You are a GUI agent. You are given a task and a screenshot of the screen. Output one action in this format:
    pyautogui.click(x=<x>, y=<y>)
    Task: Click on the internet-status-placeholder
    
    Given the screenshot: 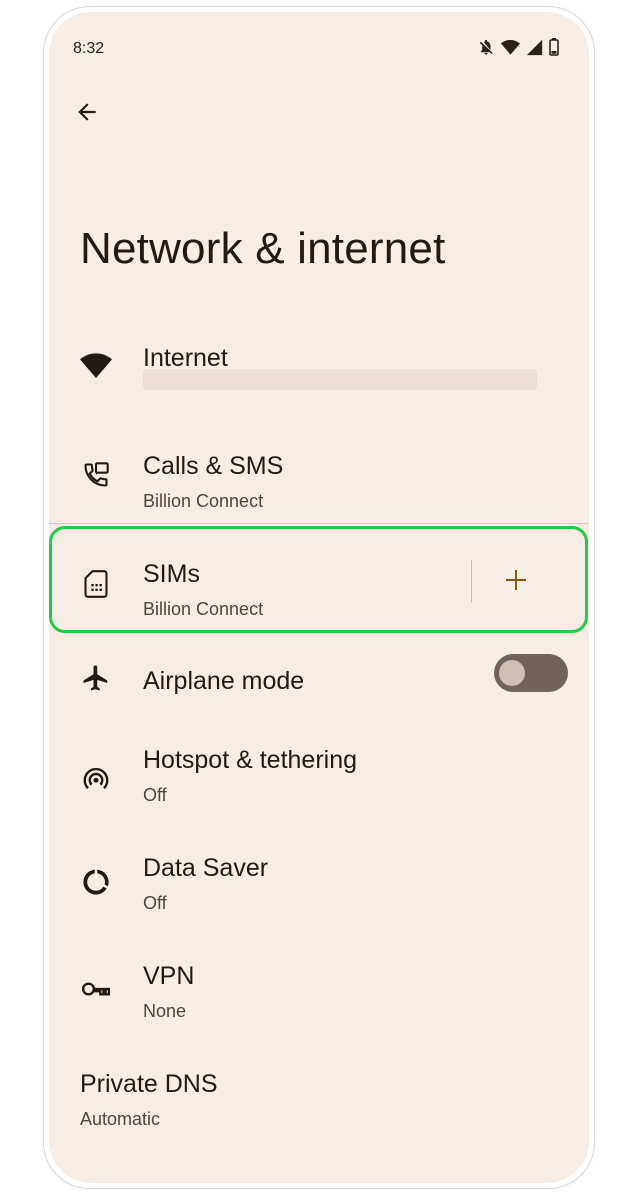 What is the action you would take?
    pyautogui.click(x=340, y=379)
    